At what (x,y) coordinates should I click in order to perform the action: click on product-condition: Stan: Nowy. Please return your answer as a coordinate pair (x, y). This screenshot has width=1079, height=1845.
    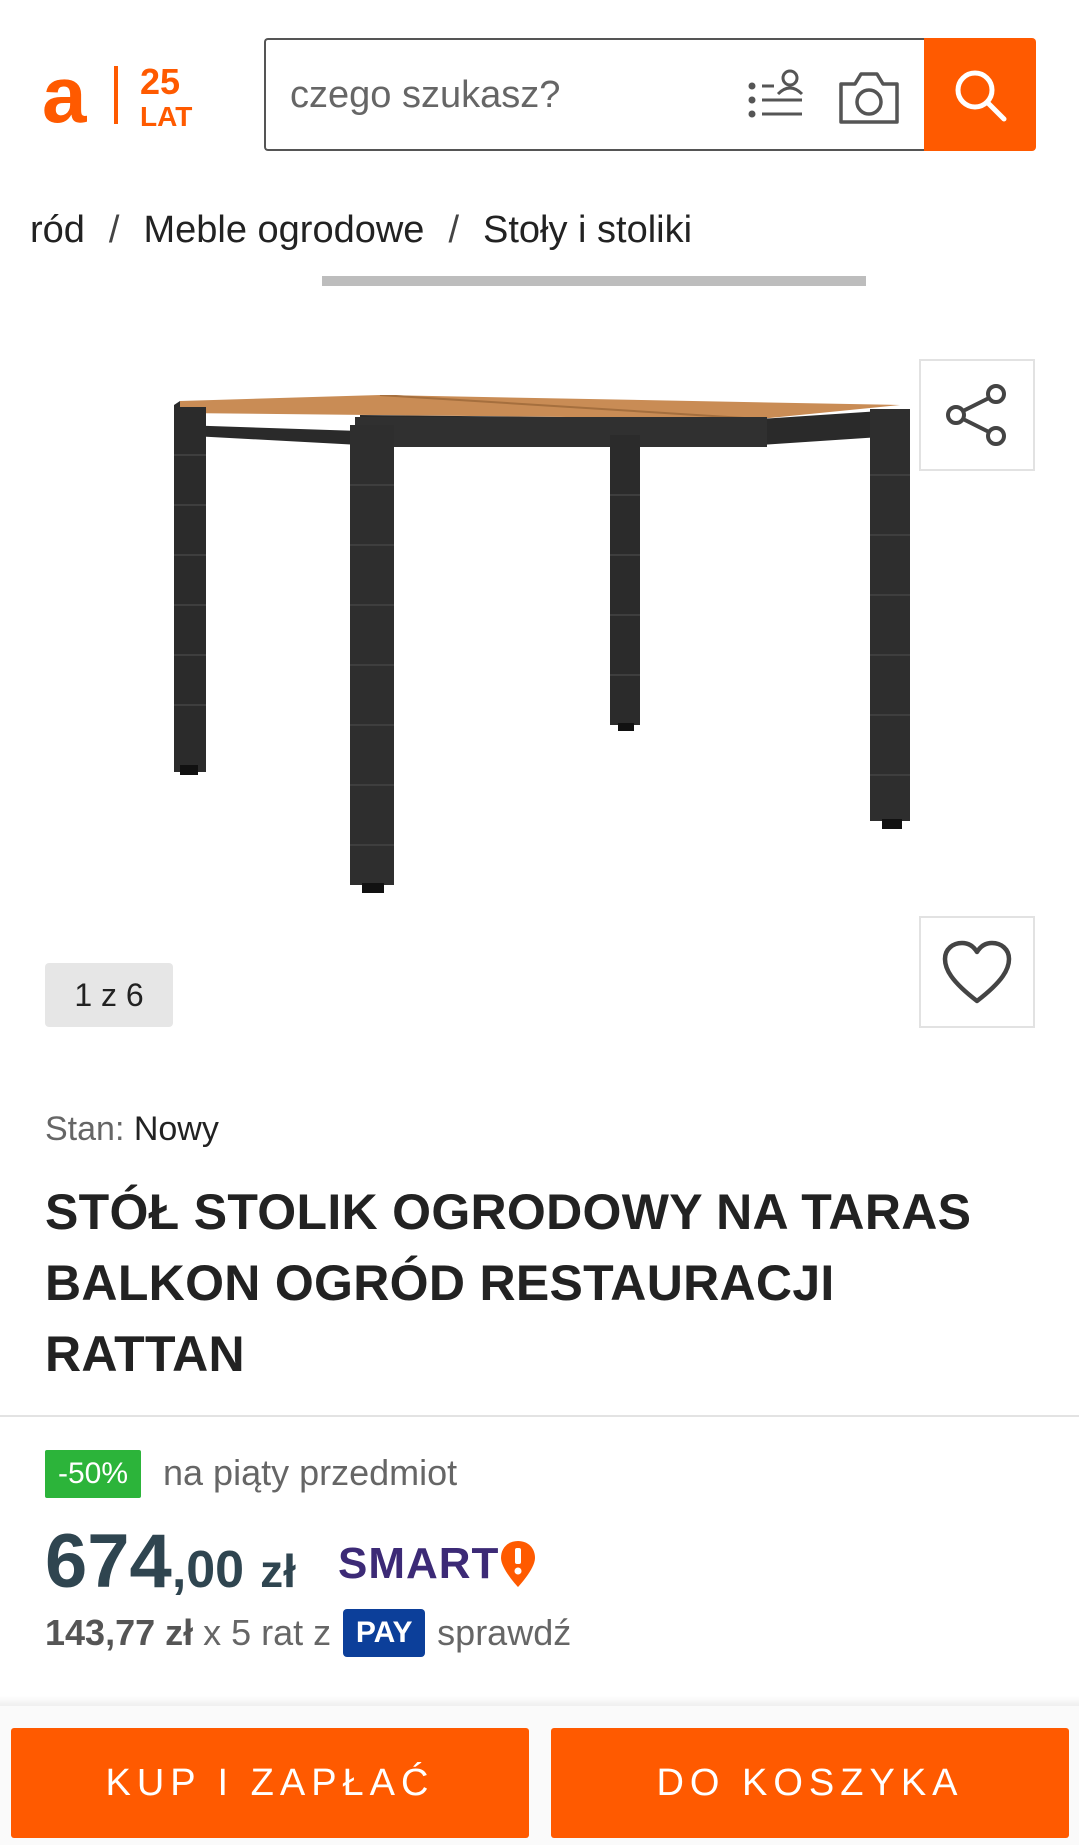
    Looking at the image, I should click on (132, 1129).